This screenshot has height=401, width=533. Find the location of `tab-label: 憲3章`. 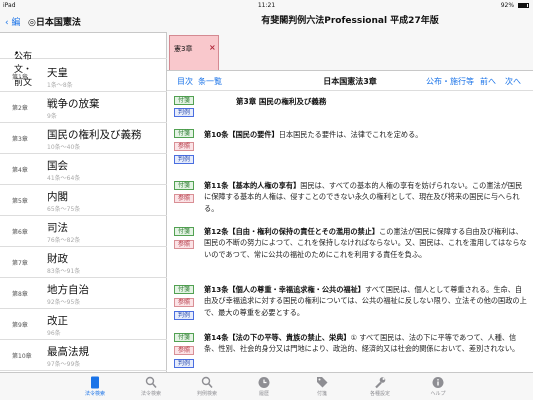

tab-label: 憲3章 is located at coordinates (183, 49).